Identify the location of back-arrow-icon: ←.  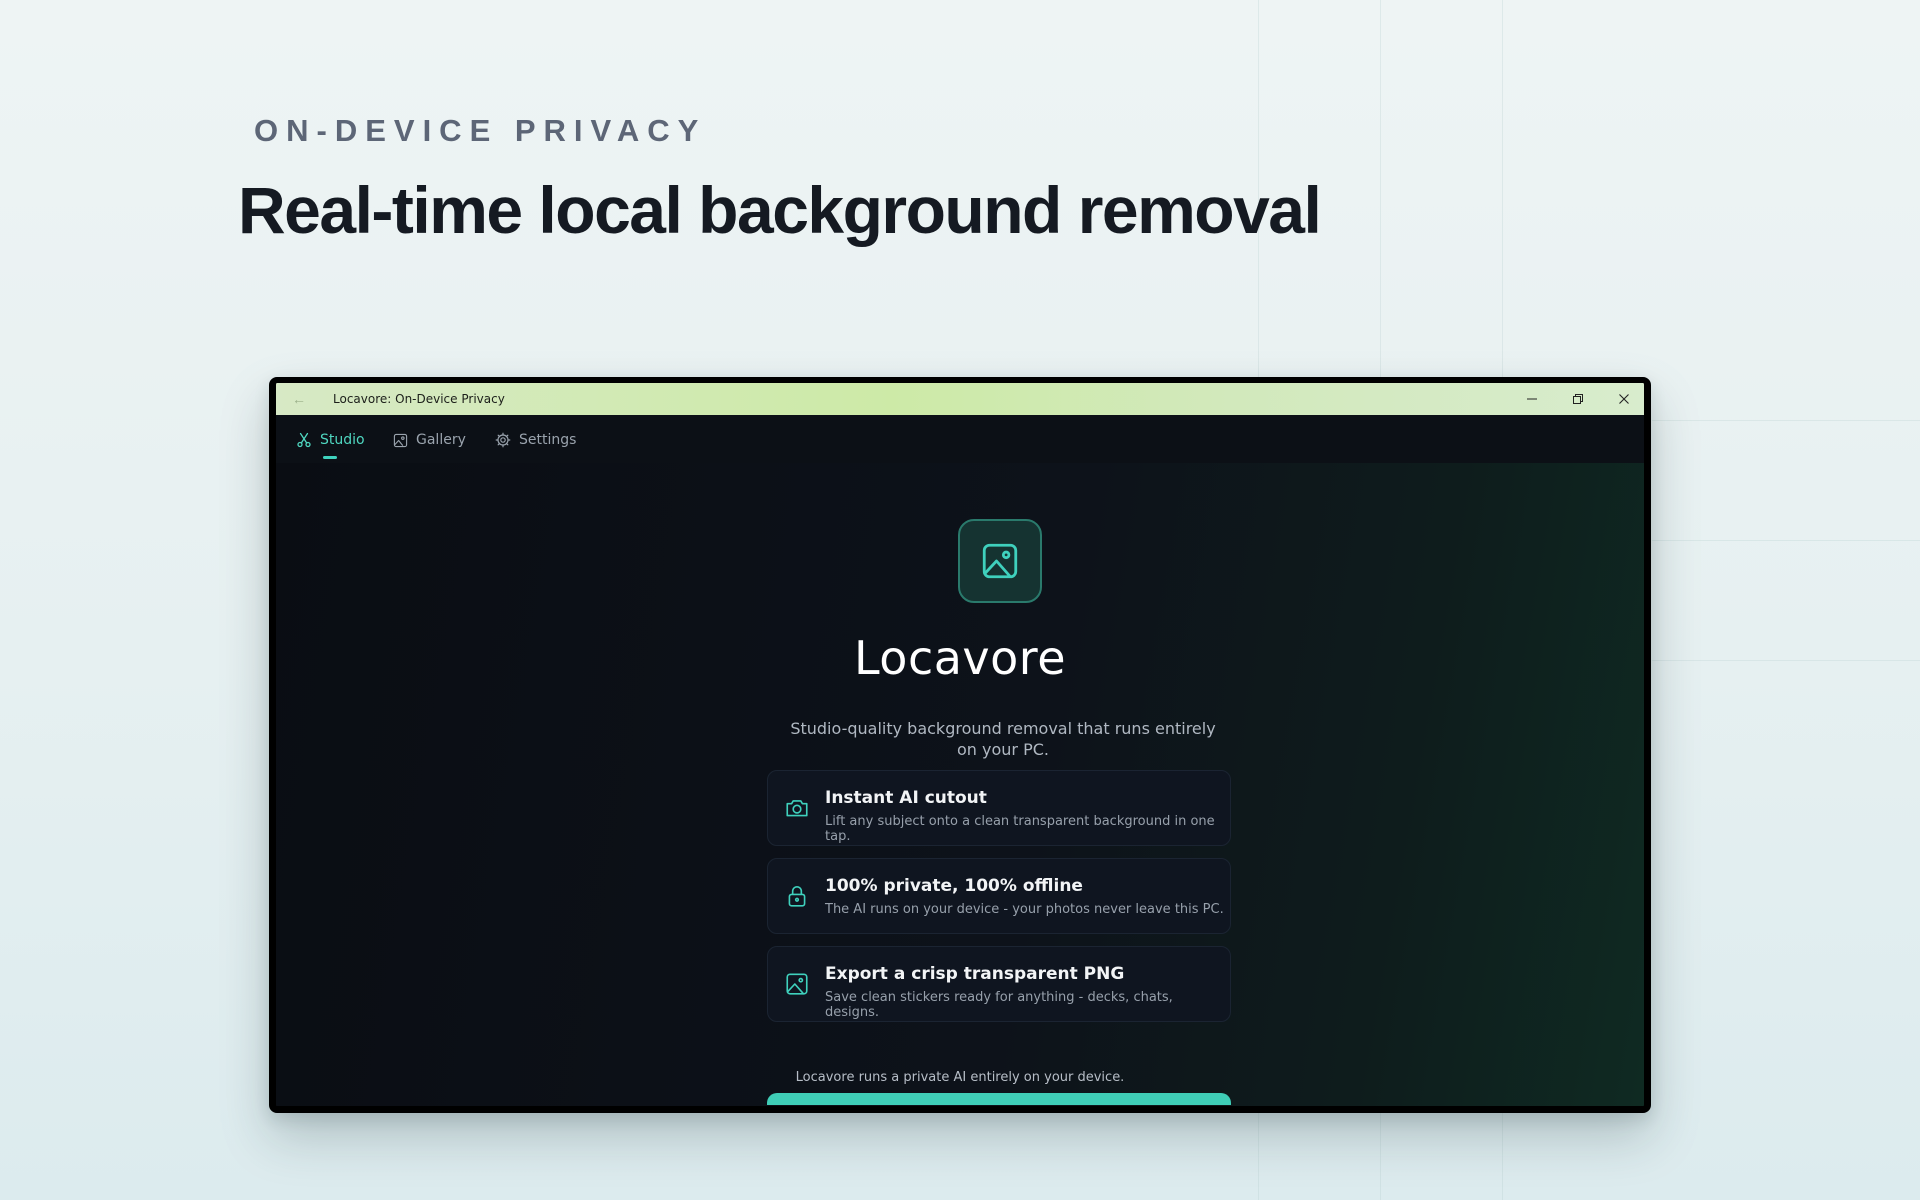
(299, 399).